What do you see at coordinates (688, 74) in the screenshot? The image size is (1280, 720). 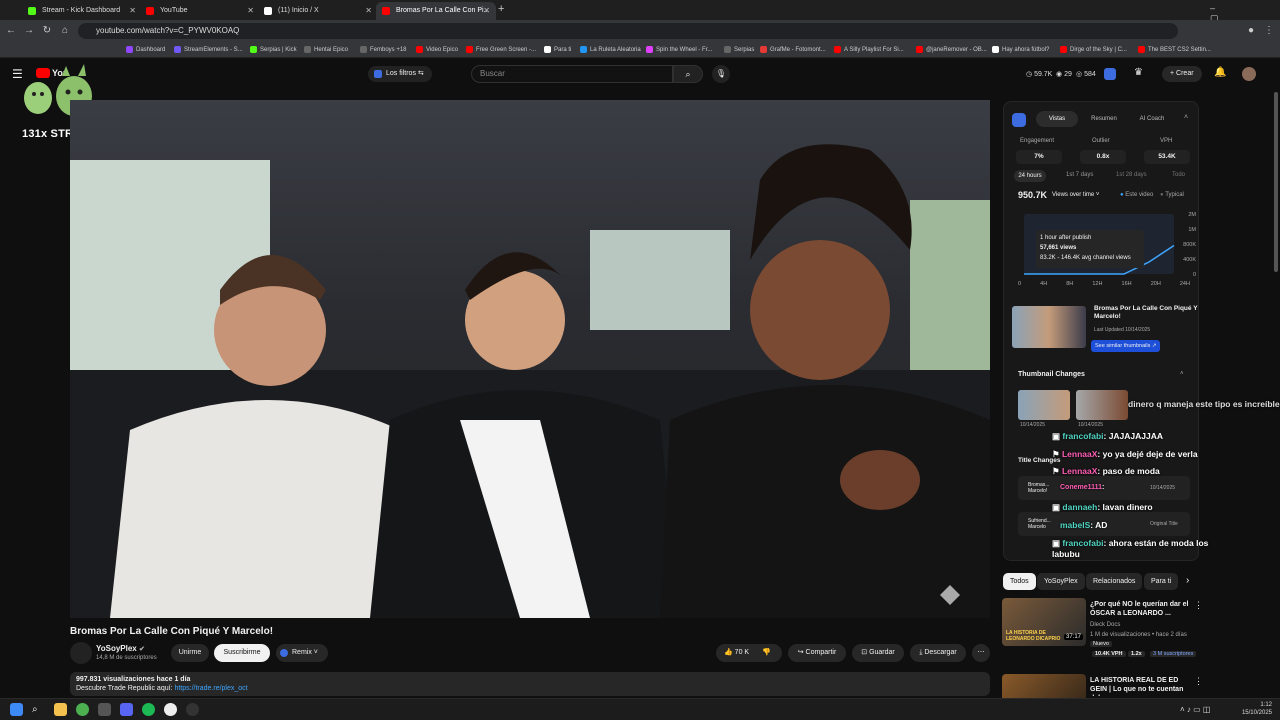 I see `search-button: ⌕` at bounding box center [688, 74].